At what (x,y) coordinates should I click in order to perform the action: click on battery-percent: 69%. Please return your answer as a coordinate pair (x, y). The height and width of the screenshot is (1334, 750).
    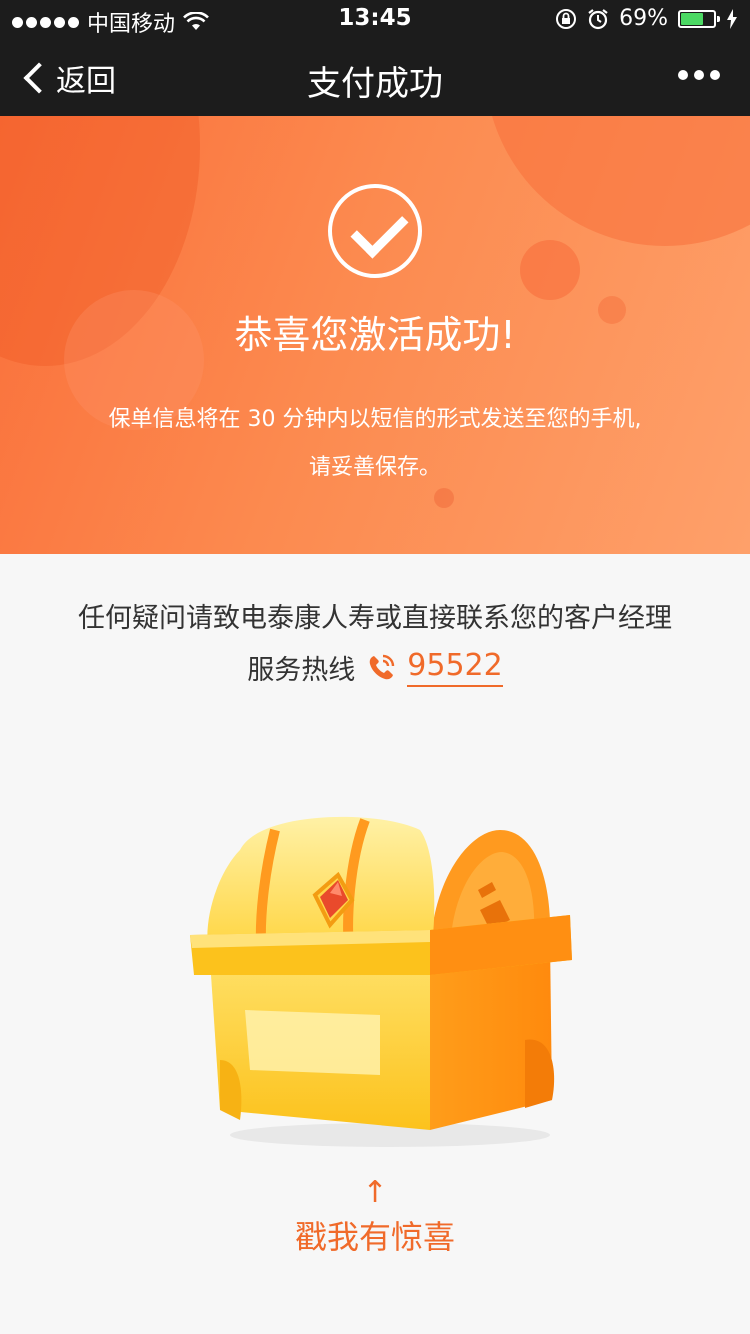
    Looking at the image, I should click on (643, 18).